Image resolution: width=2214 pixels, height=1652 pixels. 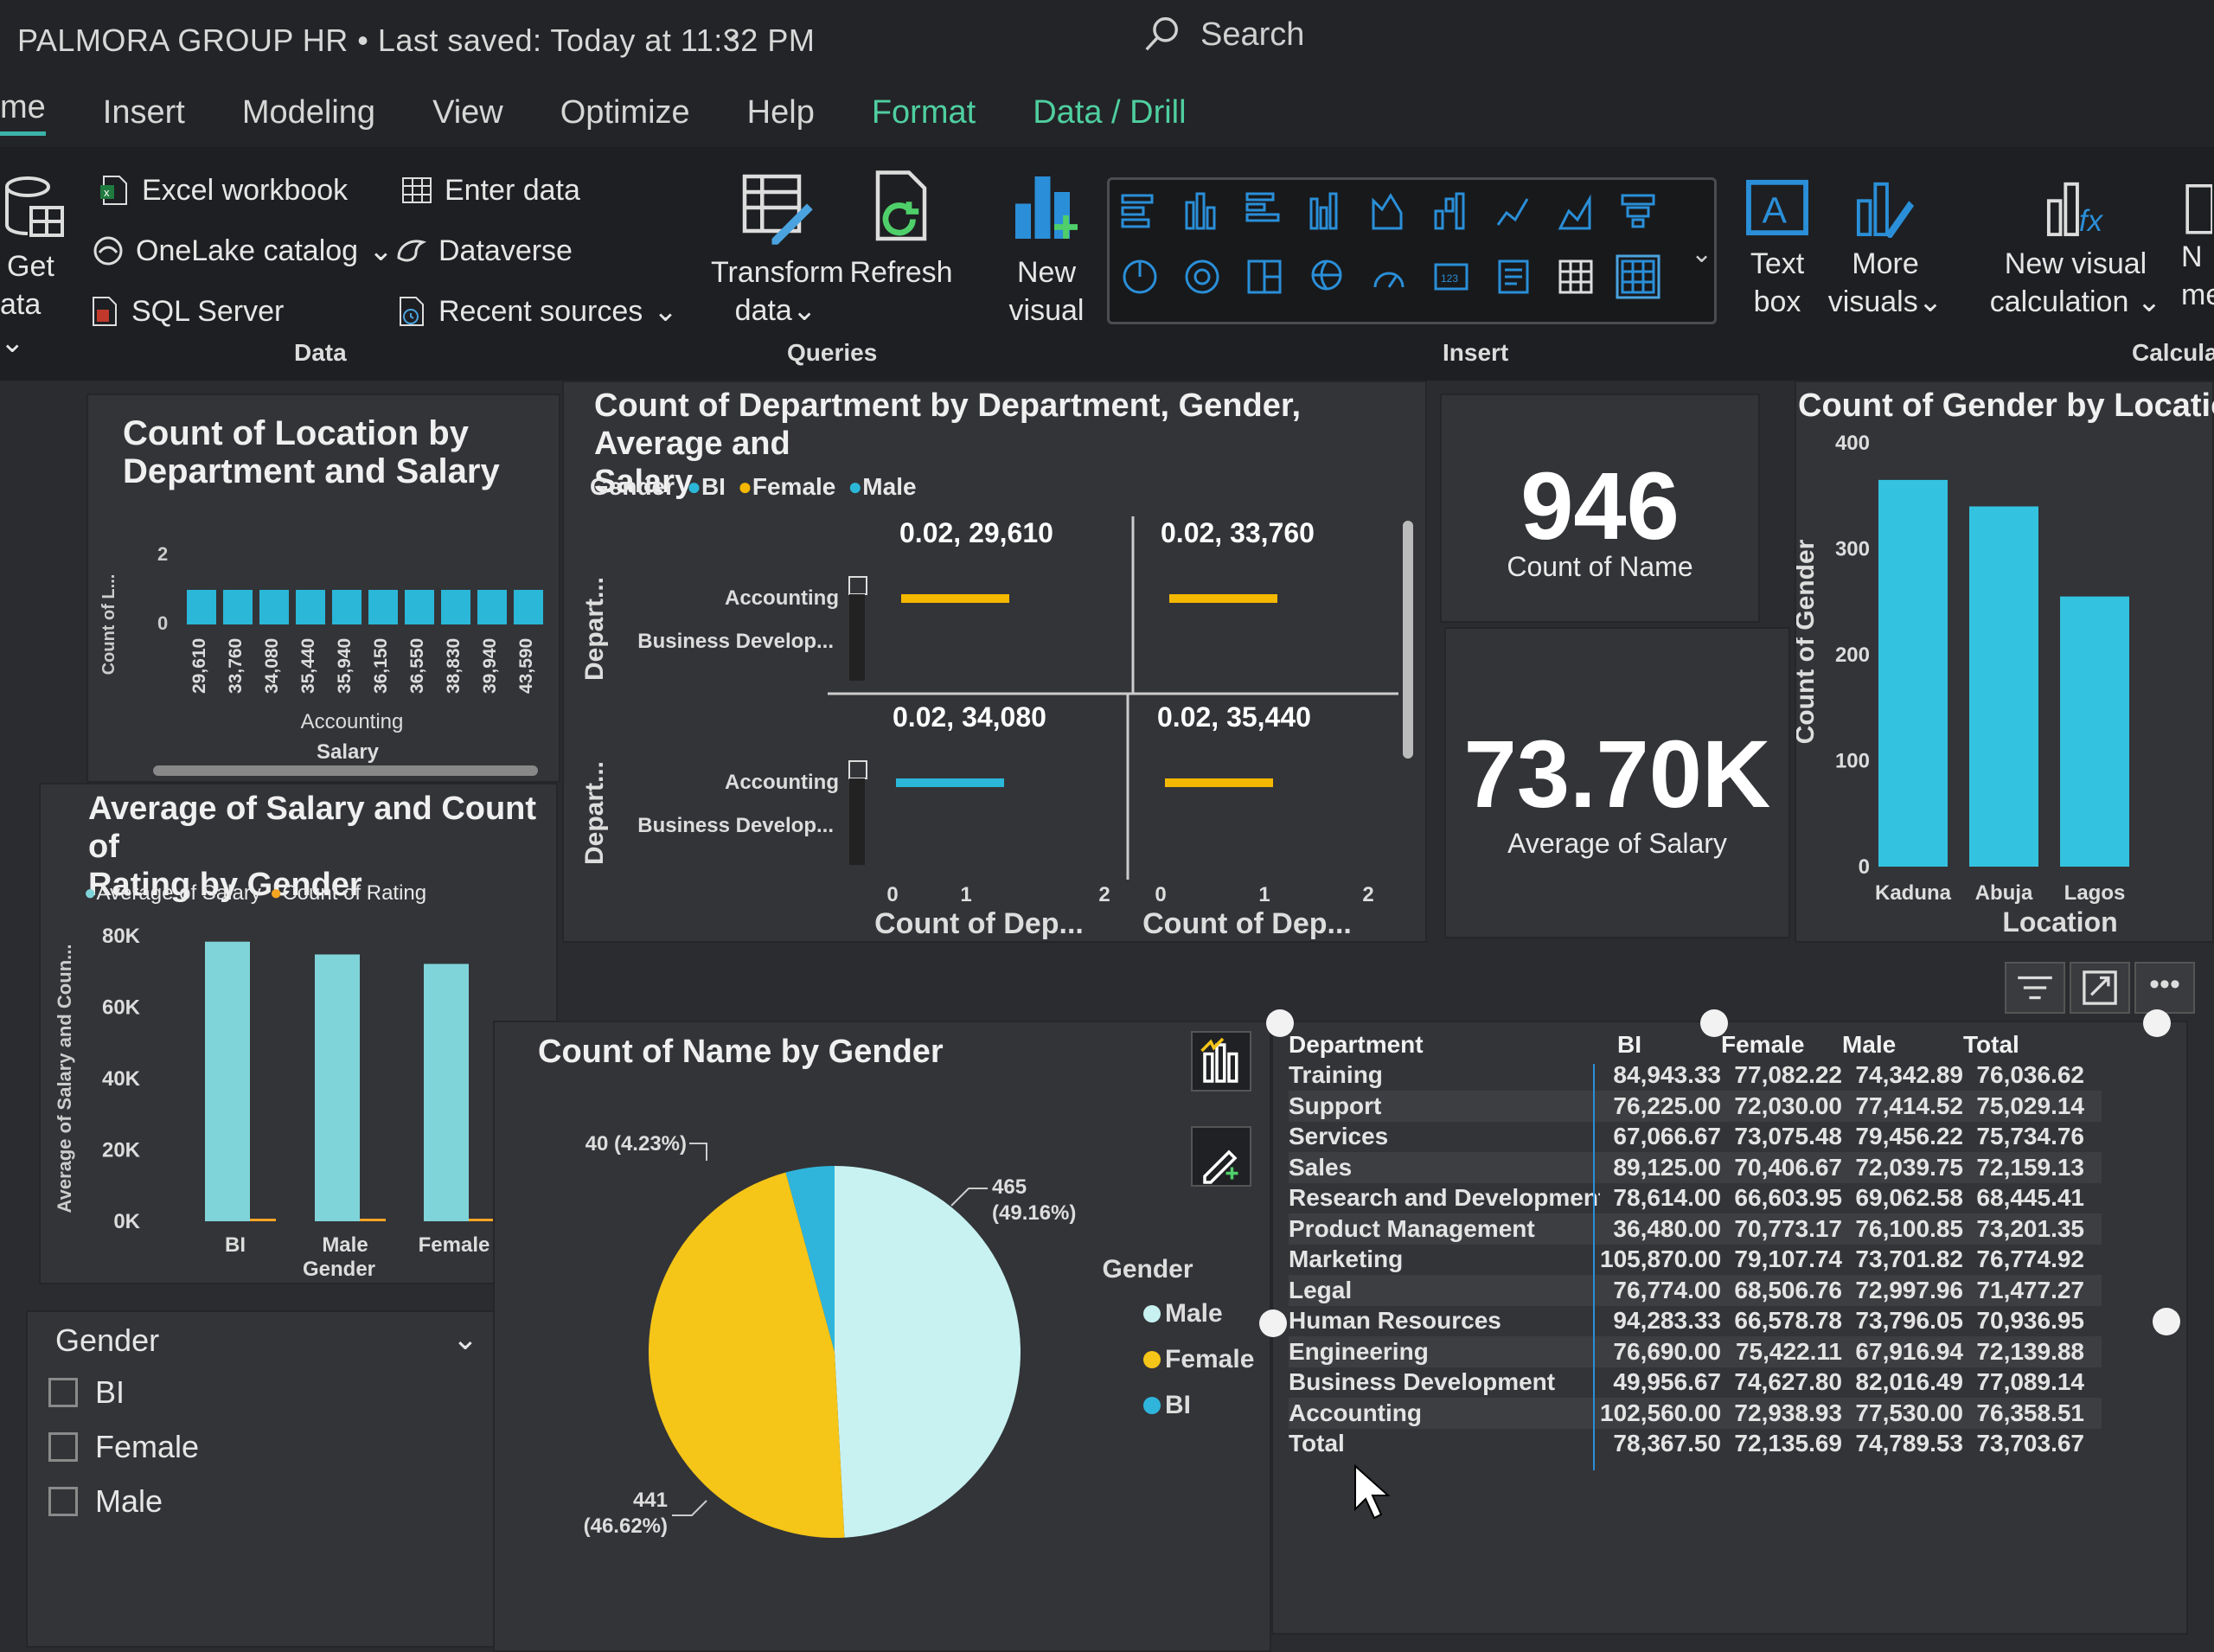 I want to click on onelake-catalog-button: OneLake catalog ⌄, so click(x=242, y=251).